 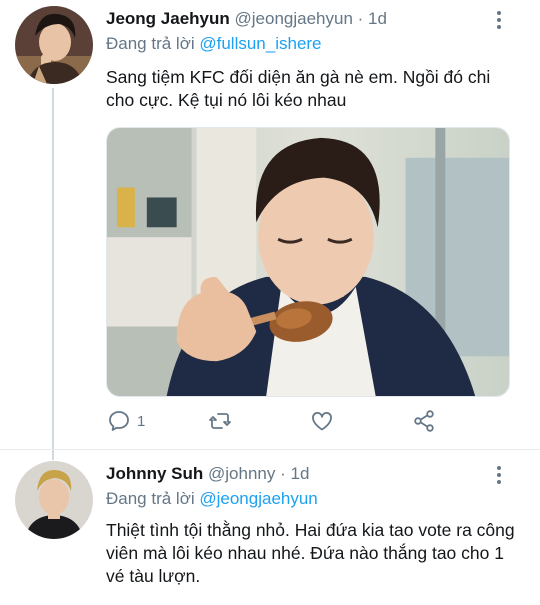 I want to click on reply-count: 1, so click(x=141, y=421).